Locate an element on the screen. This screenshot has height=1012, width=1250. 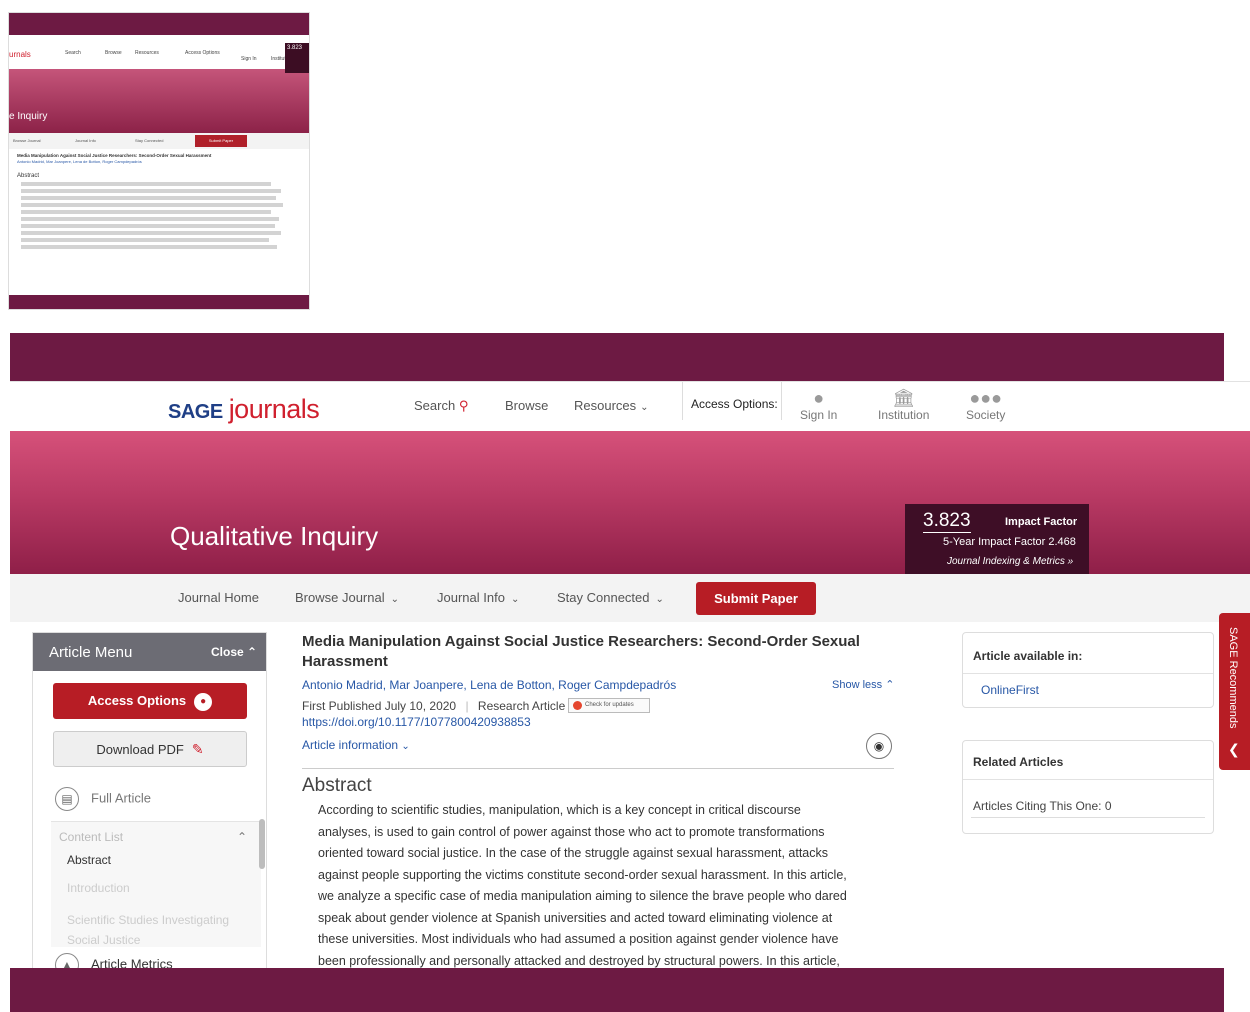
thumb-subnav-item: Stay Connected is located at coordinates (149, 140).